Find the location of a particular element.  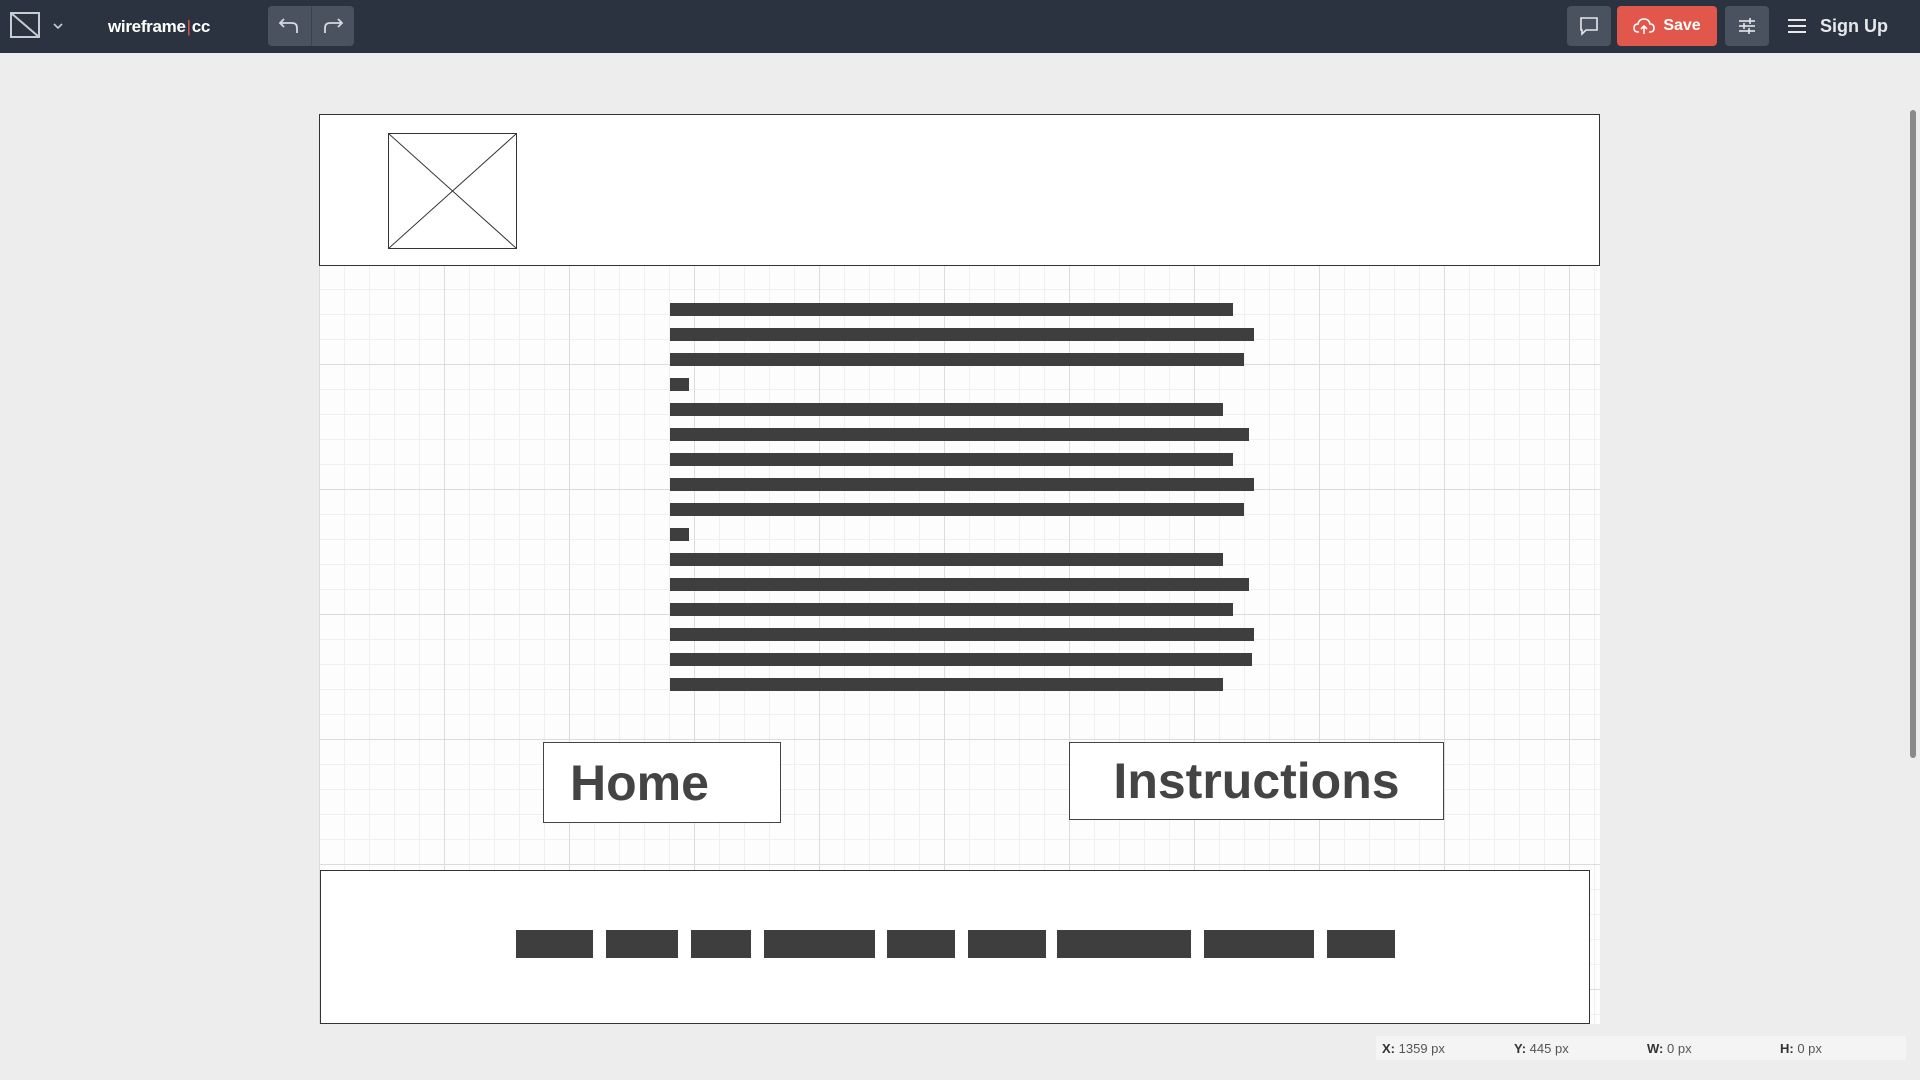

undo-redo-group is located at coordinates (311, 26).